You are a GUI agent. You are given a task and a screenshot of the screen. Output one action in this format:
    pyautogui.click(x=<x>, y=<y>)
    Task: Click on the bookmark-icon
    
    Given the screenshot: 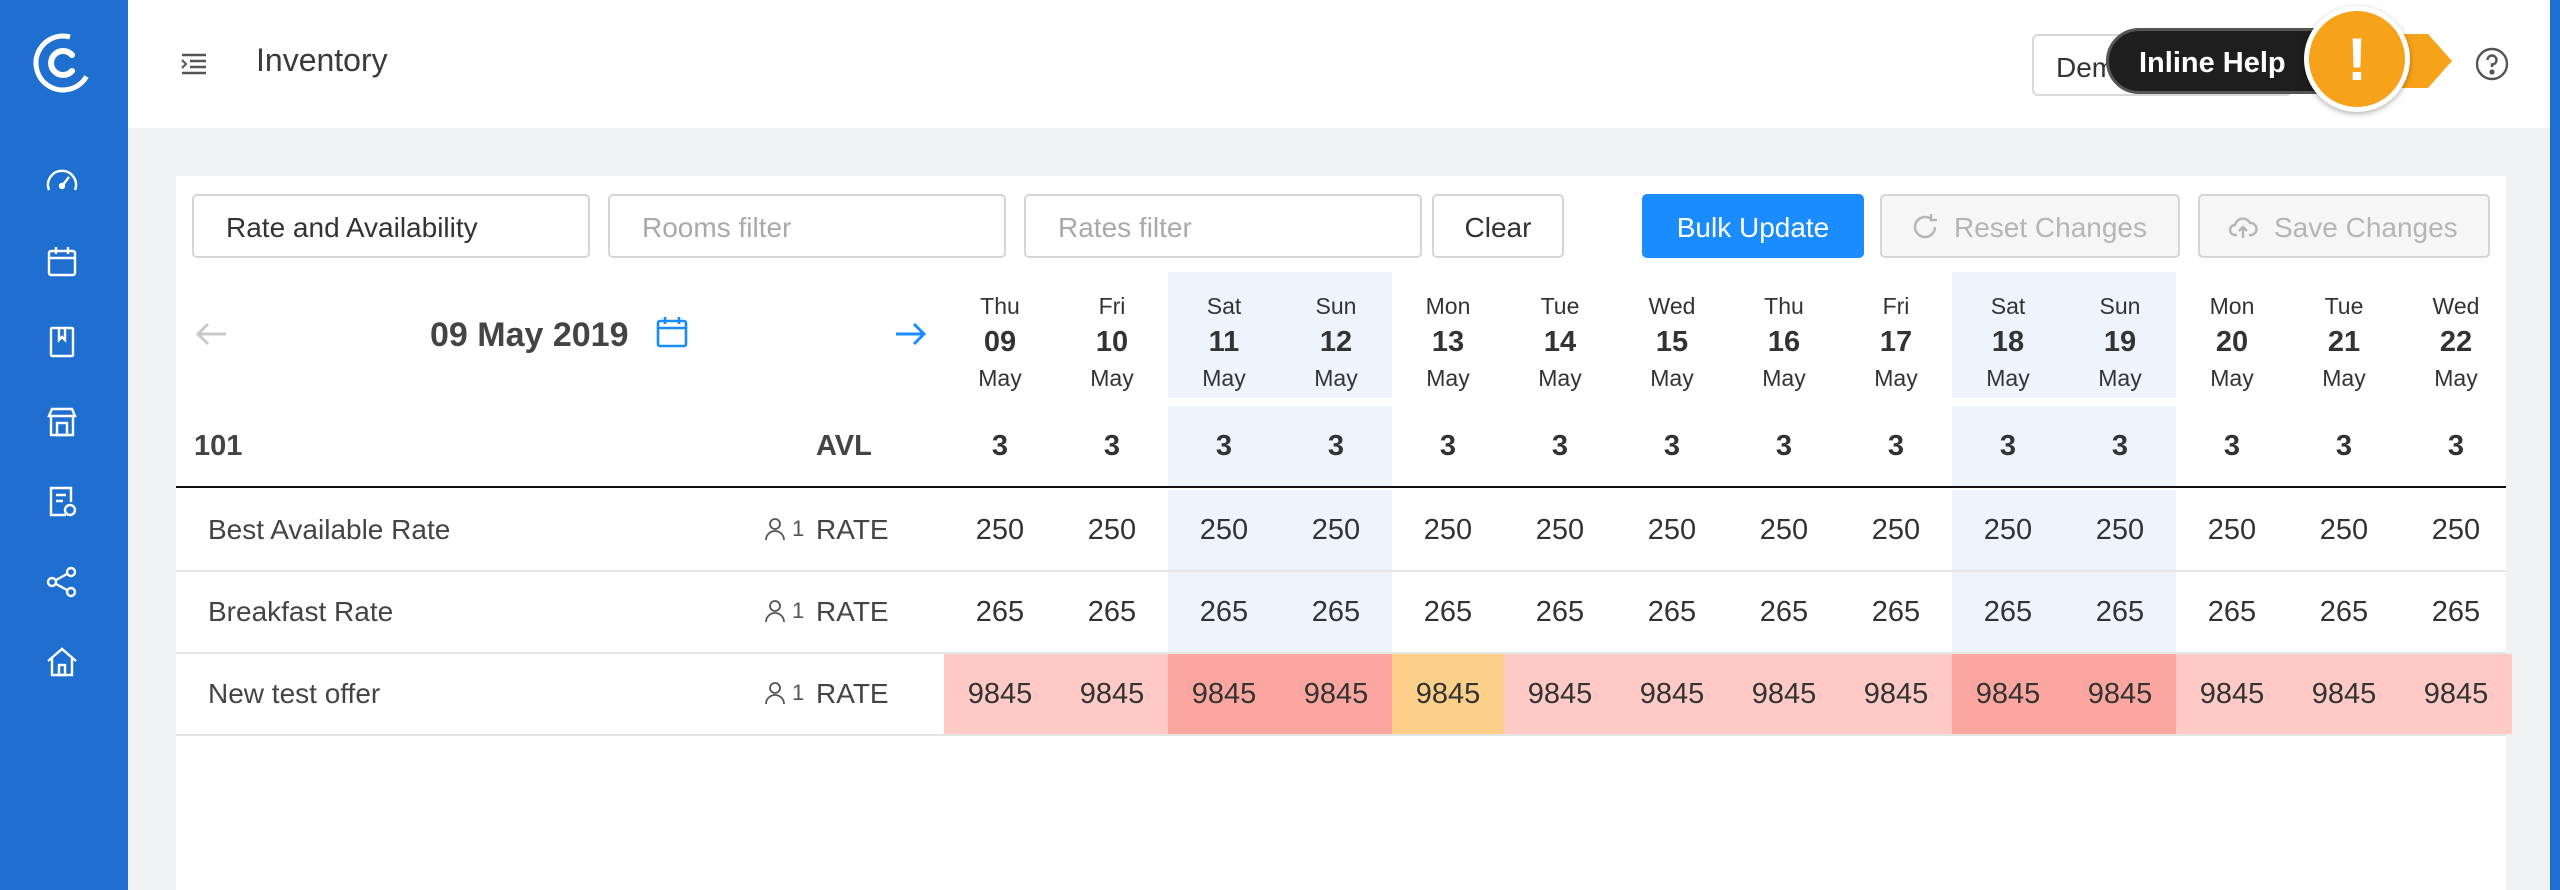 What is the action you would take?
    pyautogui.click(x=62, y=342)
    